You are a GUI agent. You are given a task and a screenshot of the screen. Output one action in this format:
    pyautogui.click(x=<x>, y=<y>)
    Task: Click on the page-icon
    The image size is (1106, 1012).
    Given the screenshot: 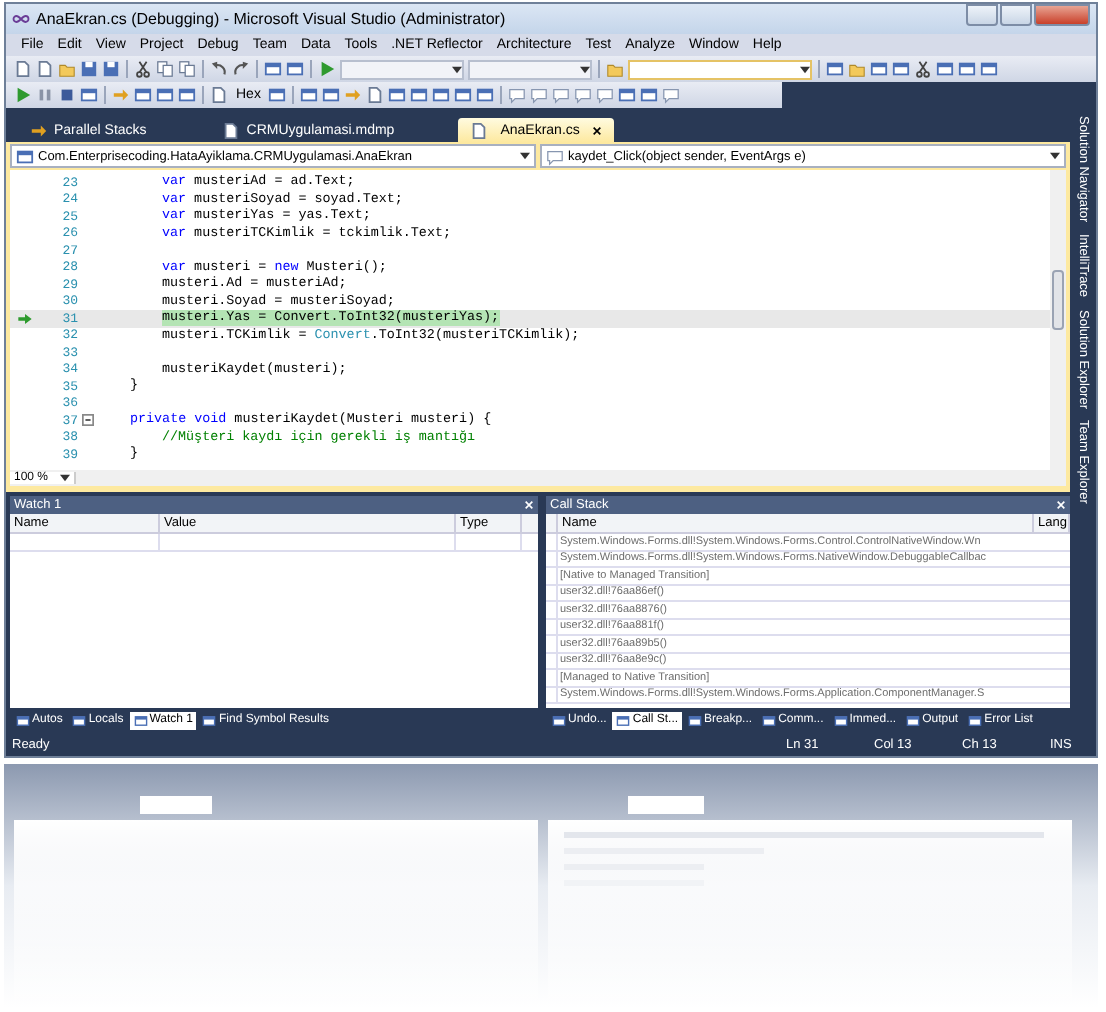 What is the action you would take?
    pyautogui.click(x=375, y=95)
    